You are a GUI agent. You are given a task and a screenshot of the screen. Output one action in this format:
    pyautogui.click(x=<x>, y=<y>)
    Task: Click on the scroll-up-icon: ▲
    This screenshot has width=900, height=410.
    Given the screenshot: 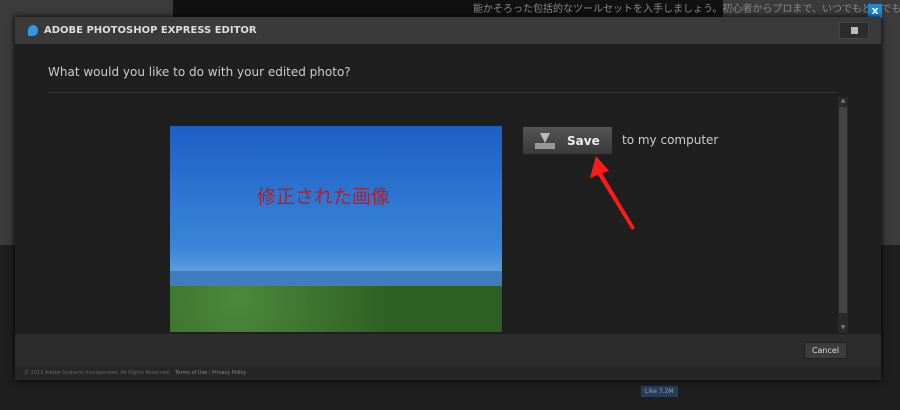 What is the action you would take?
    pyautogui.click(x=843, y=101)
    